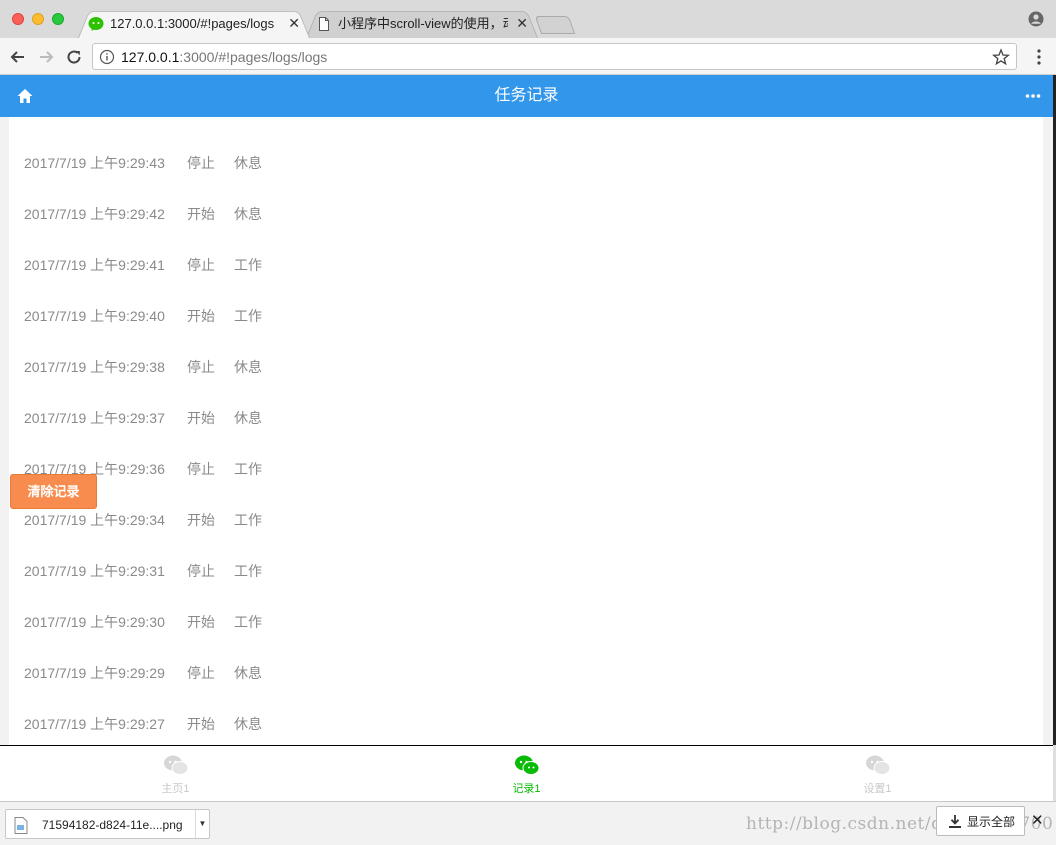 The width and height of the screenshot is (1056, 845). I want to click on show-all-downloads-button: 显示全部, so click(980, 821).